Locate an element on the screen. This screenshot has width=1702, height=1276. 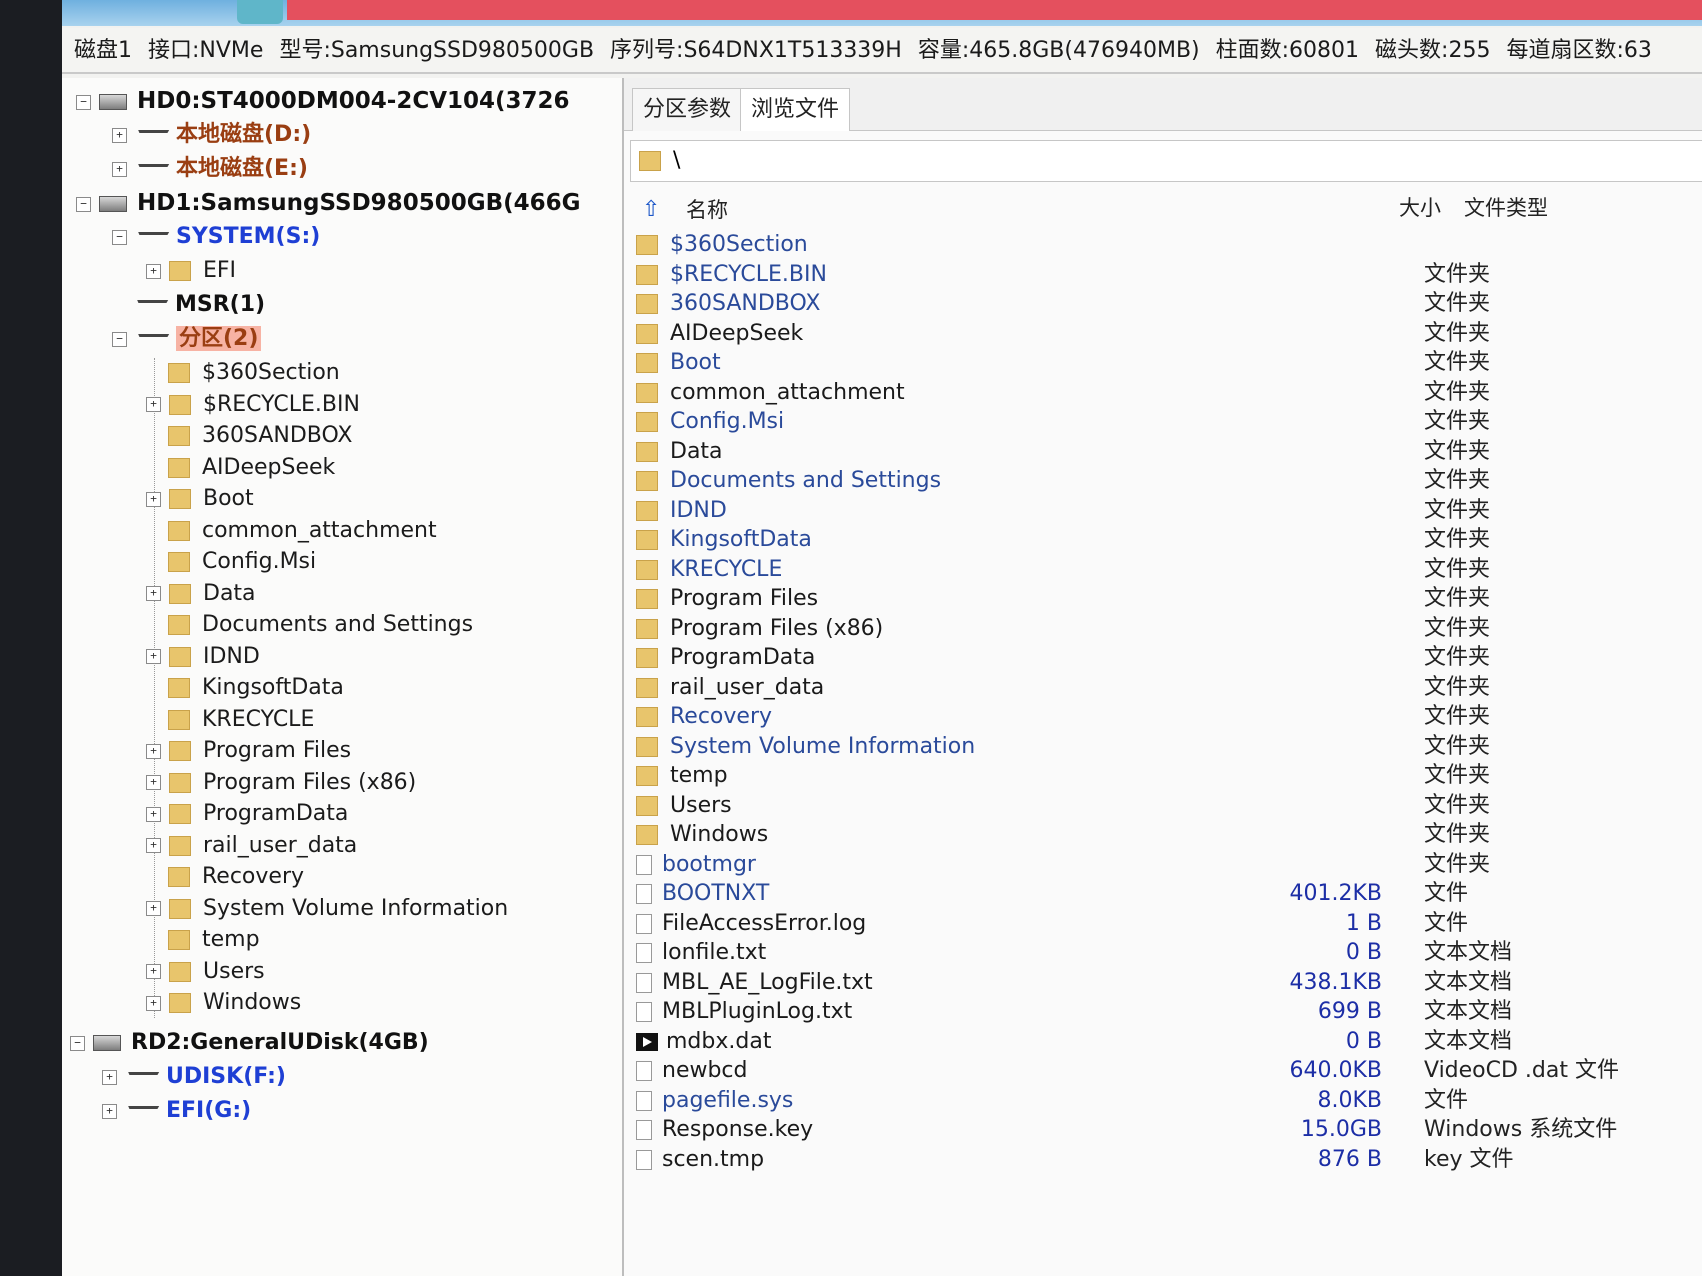
tree-node-folder: + System Volume Information is located at coordinates (327, 909).